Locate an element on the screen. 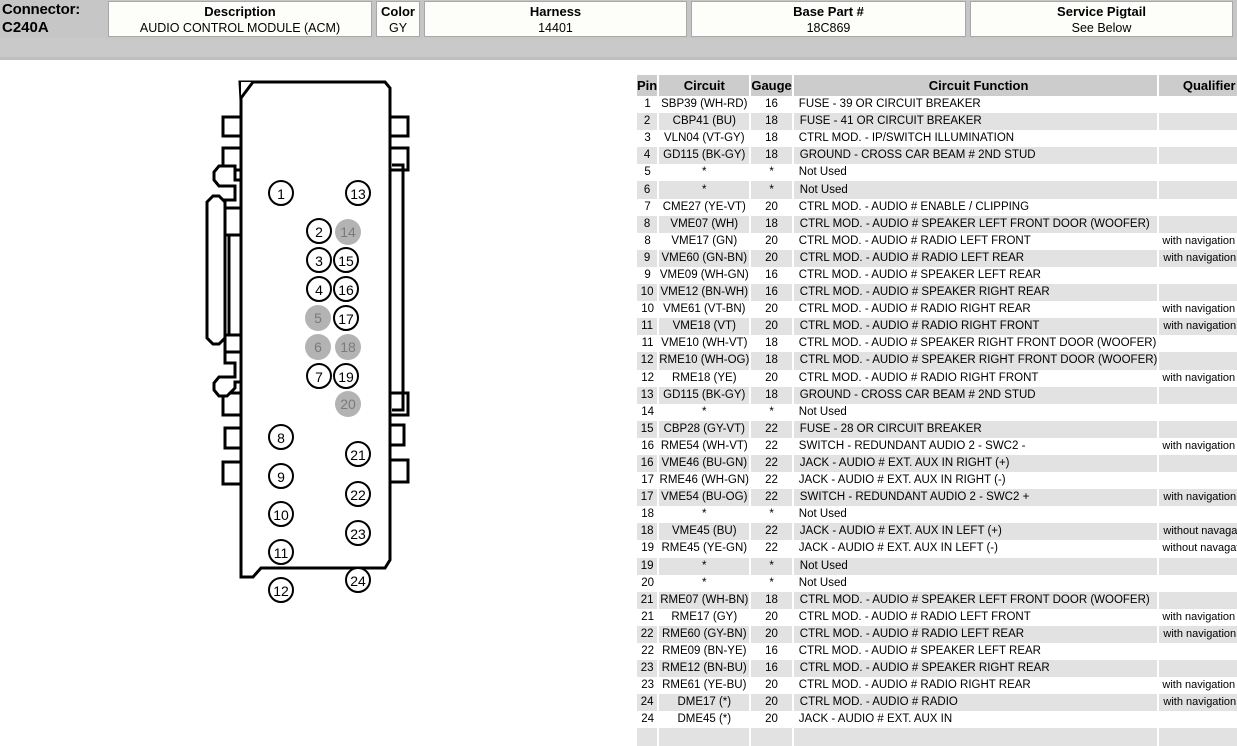 Image resolution: width=1237 pixels, height=746 pixels. column-header-gauge: Gauge is located at coordinates (772, 85).